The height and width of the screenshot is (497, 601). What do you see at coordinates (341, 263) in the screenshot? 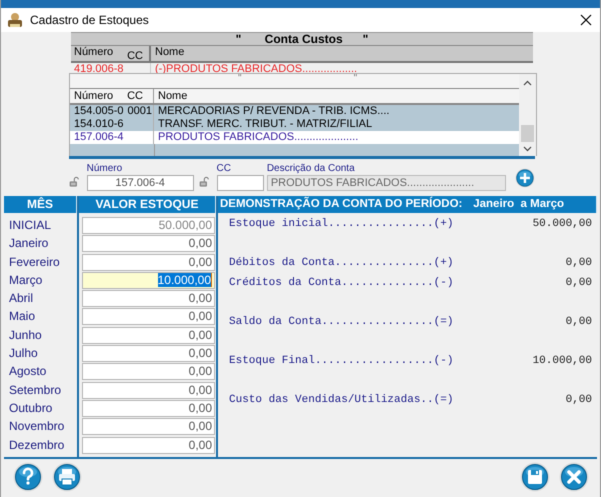
I see `summary-label: Débitos da Conta...............(+)` at bounding box center [341, 263].